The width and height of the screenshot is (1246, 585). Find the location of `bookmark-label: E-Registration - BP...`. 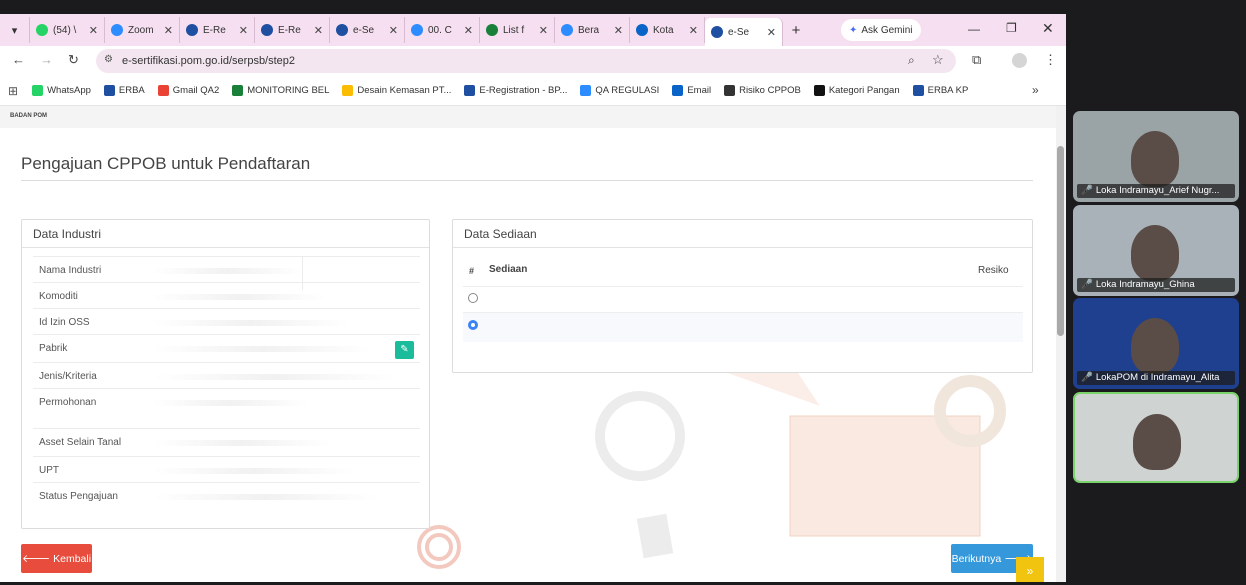

bookmark-label: E-Registration - BP... is located at coordinates (523, 90).